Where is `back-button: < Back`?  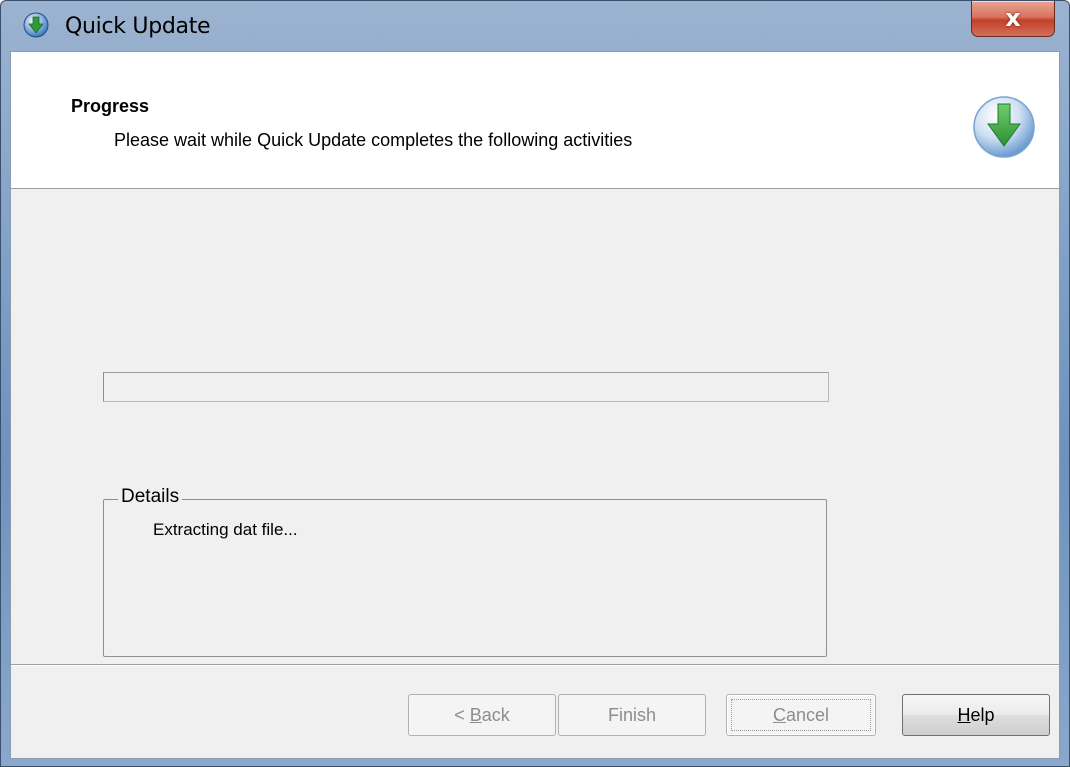
back-button: < Back is located at coordinates (482, 715).